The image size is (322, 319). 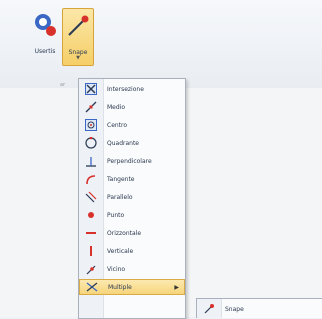 What do you see at coordinates (124, 233) in the screenshot?
I see `menu-item-label: Orizzontale` at bounding box center [124, 233].